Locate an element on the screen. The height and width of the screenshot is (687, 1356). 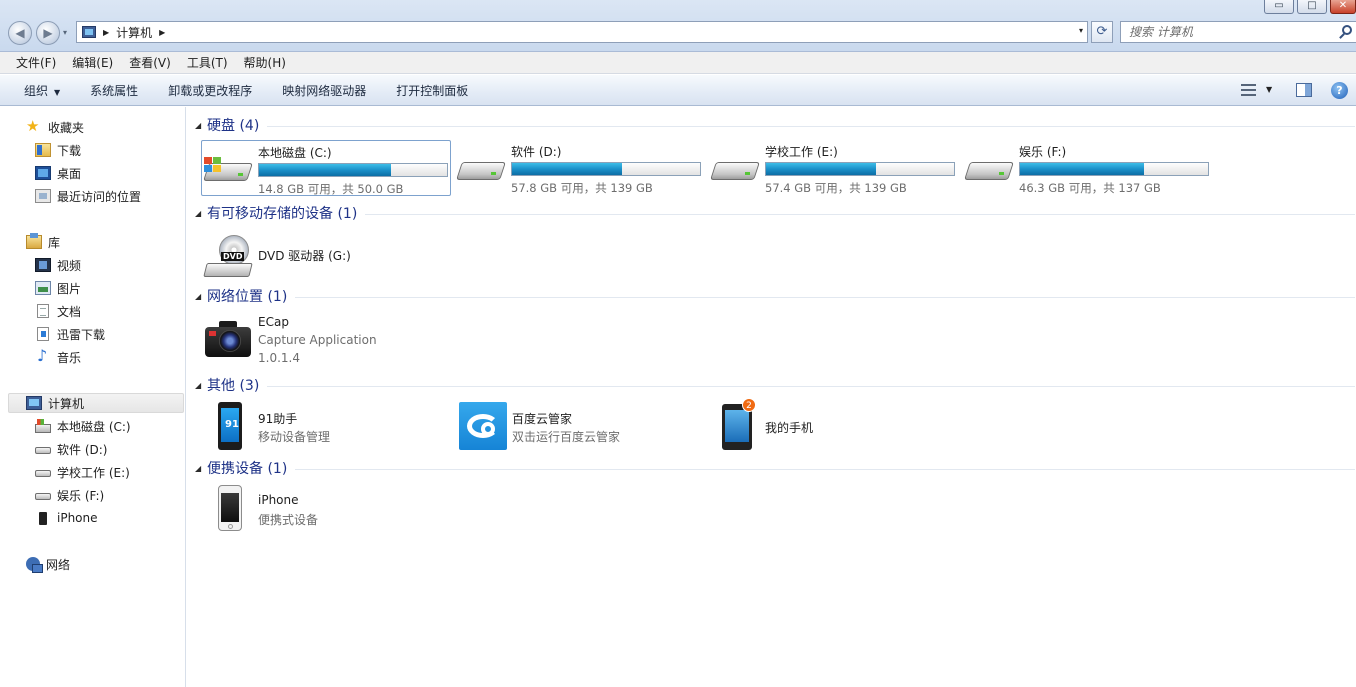
view-options-dropdown-icon: ▼ is located at coordinates (1269, 89).